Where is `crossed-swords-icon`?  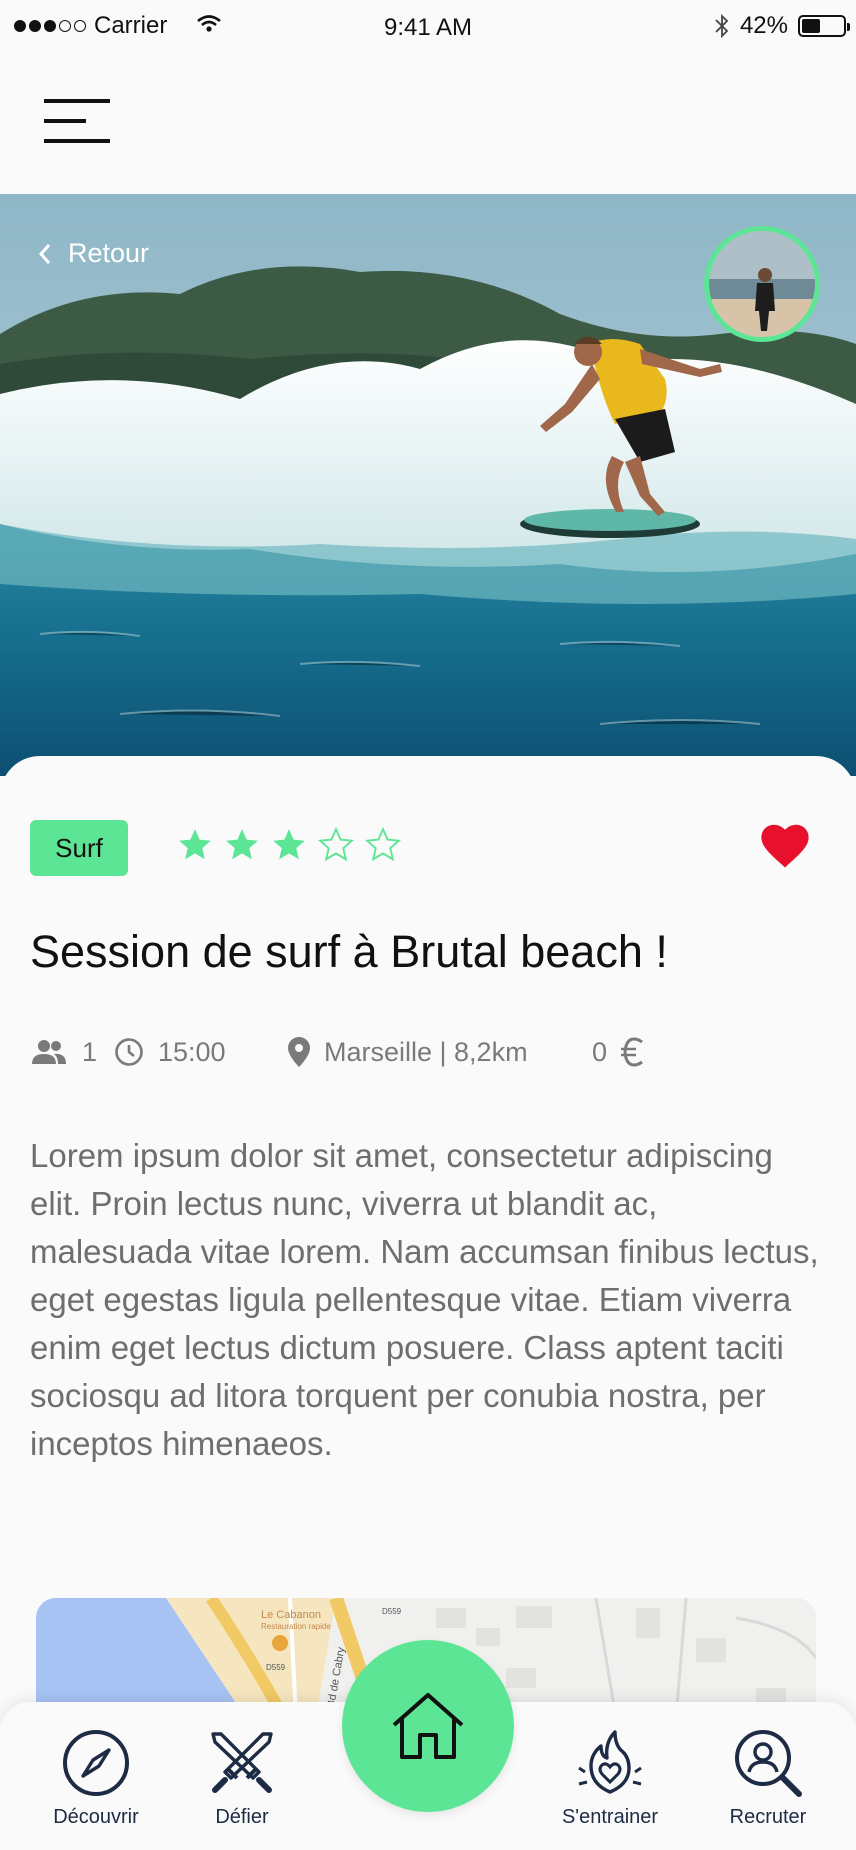
crossed-swords-icon is located at coordinates (242, 1762).